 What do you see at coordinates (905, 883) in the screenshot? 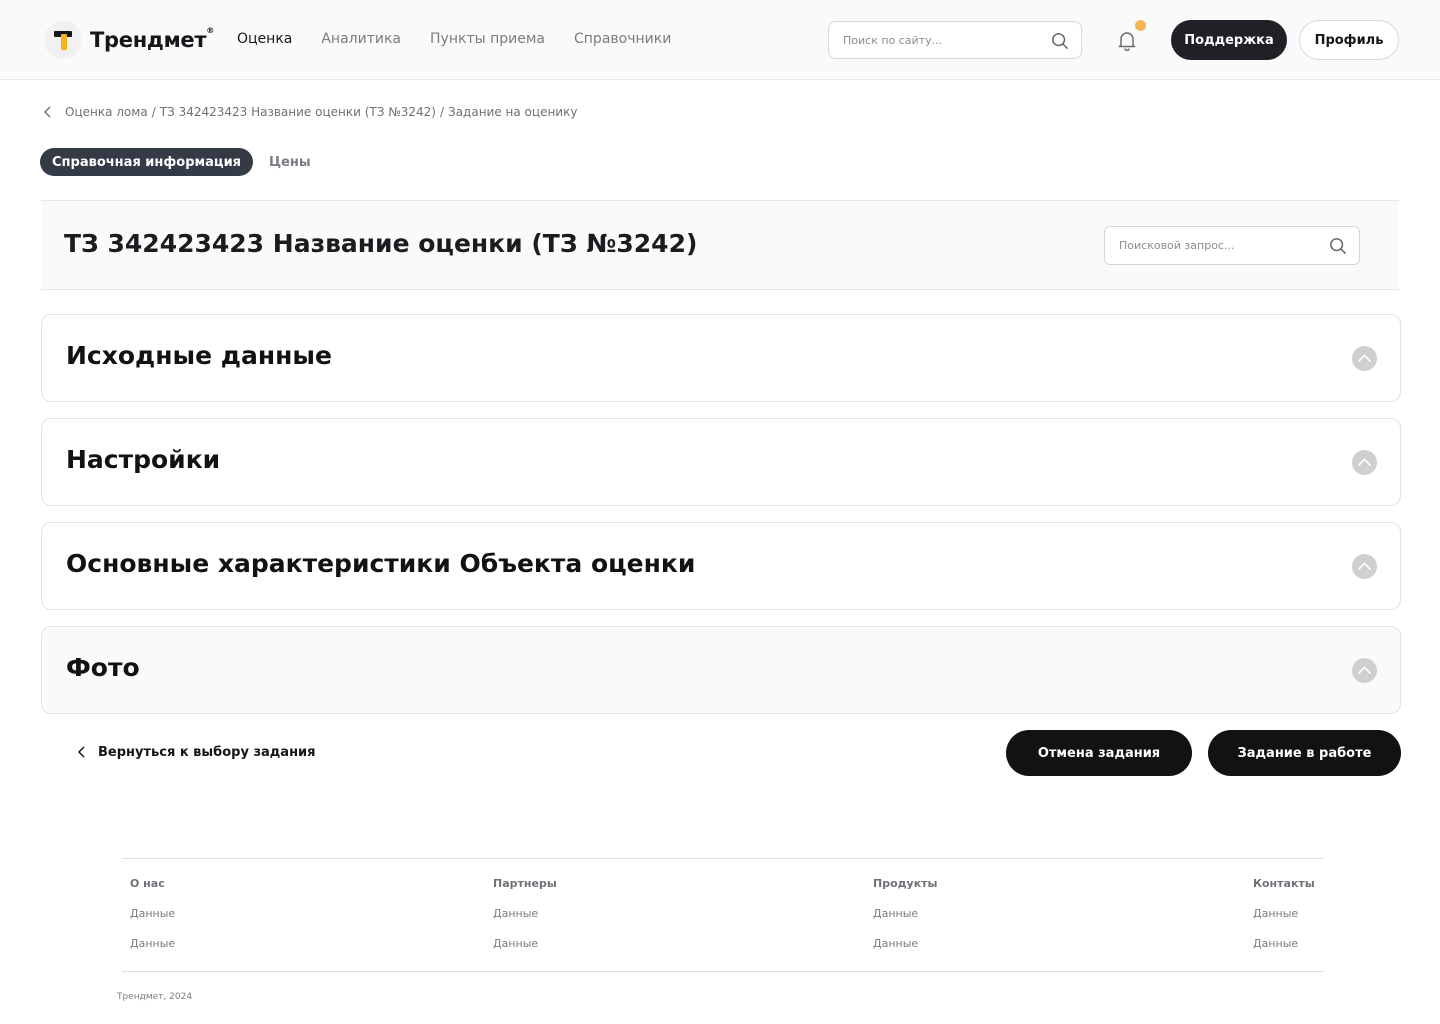
I see `footer-heading: Продукты` at bounding box center [905, 883].